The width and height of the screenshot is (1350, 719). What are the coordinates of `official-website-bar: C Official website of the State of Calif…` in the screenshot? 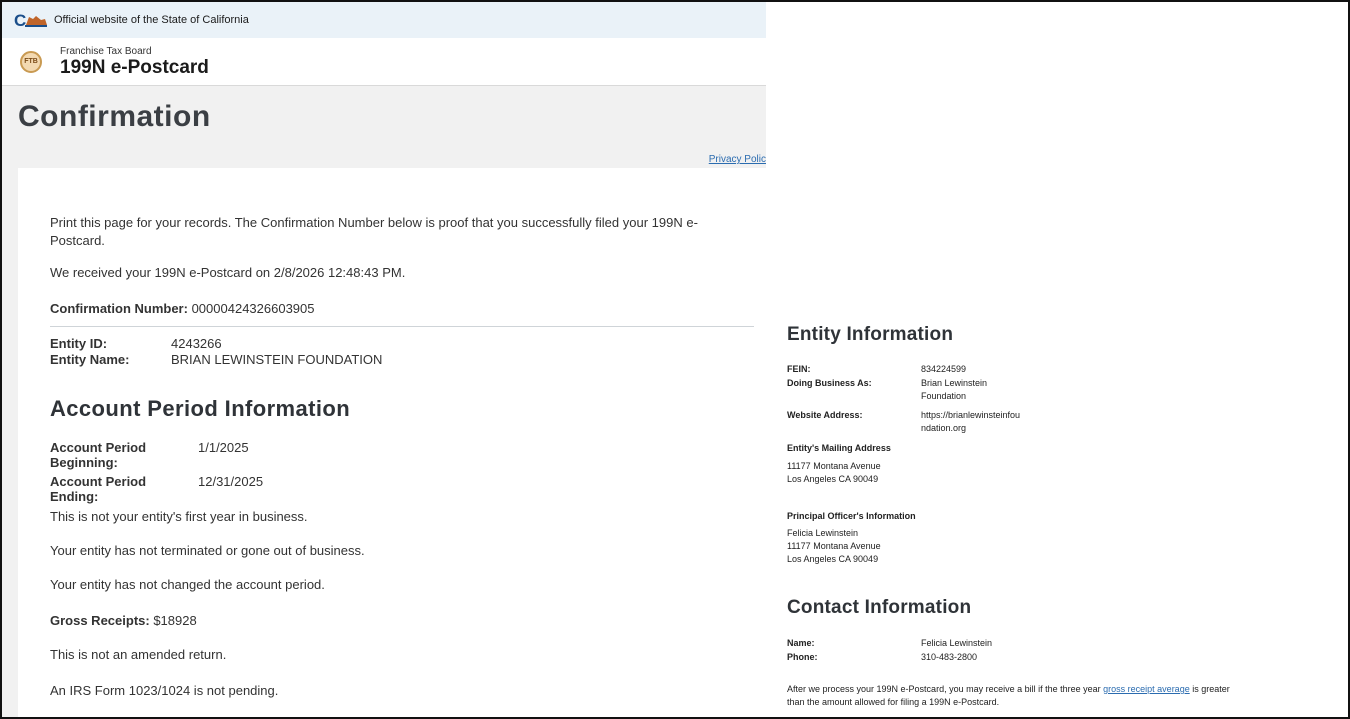 It's located at (384, 20).